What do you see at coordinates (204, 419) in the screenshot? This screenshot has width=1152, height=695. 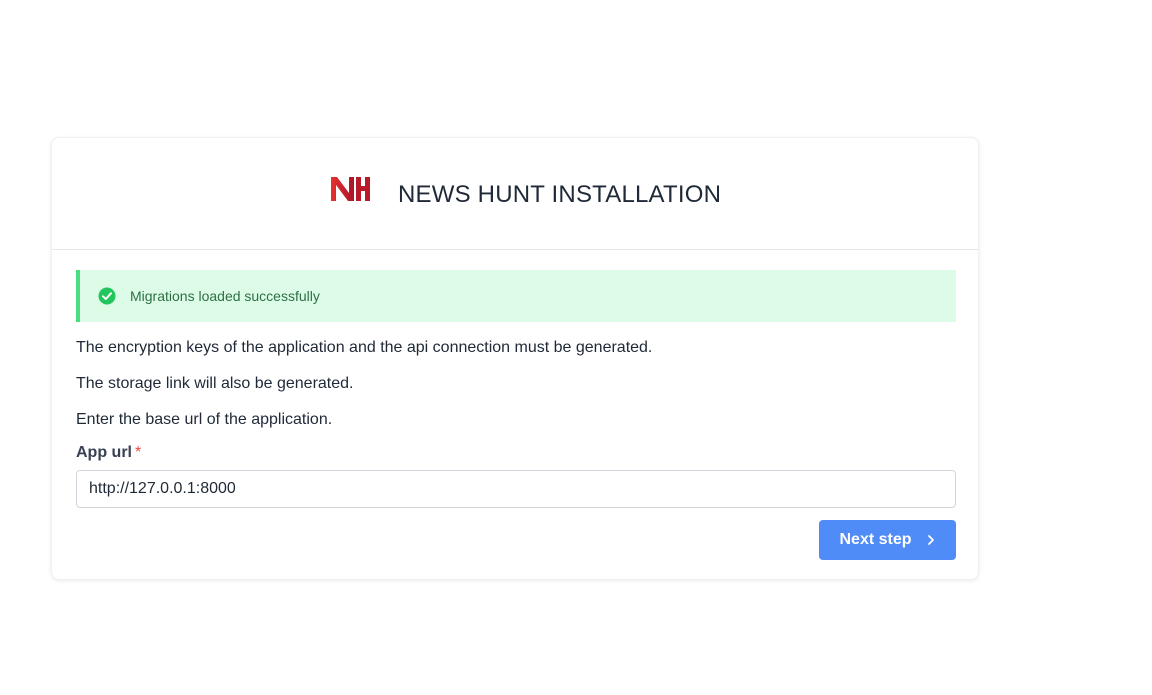 I see `base-url-instruction: Enter the base url of the application.` at bounding box center [204, 419].